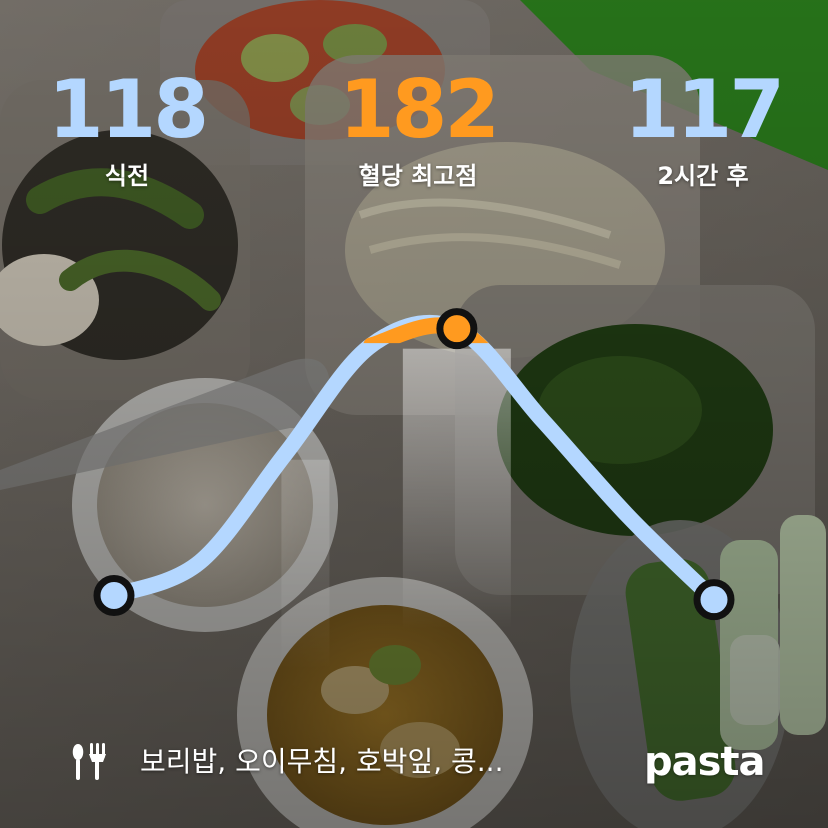 This screenshot has width=828, height=828. Describe the element at coordinates (705, 762) in the screenshot. I see `brand-logo: pasta` at that location.